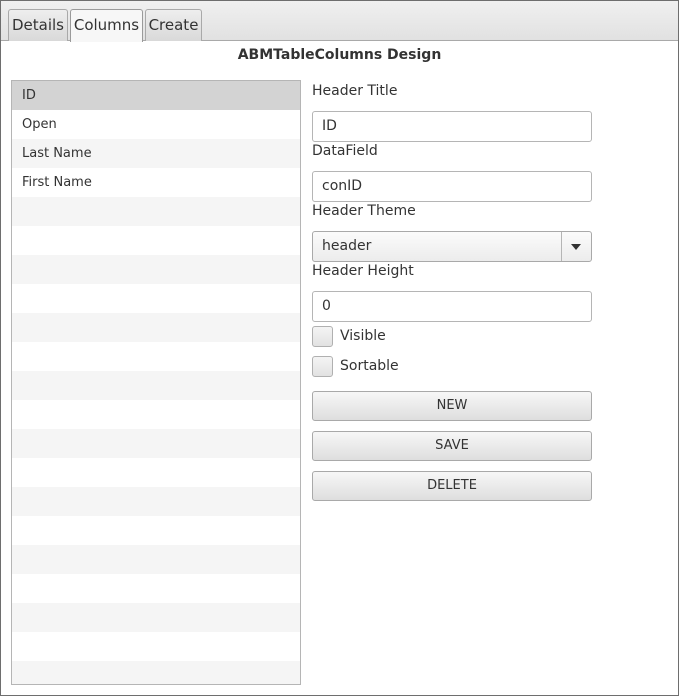  I want to click on visible-checkbox, so click(322, 336).